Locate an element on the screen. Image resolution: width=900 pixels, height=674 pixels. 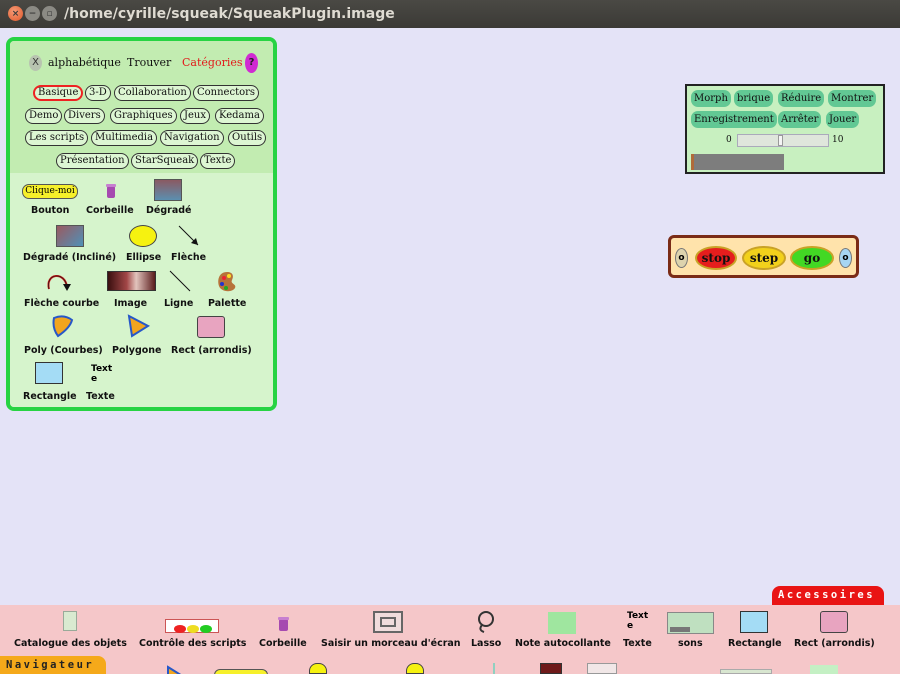
item-label-palette: Palette is located at coordinates (227, 303).